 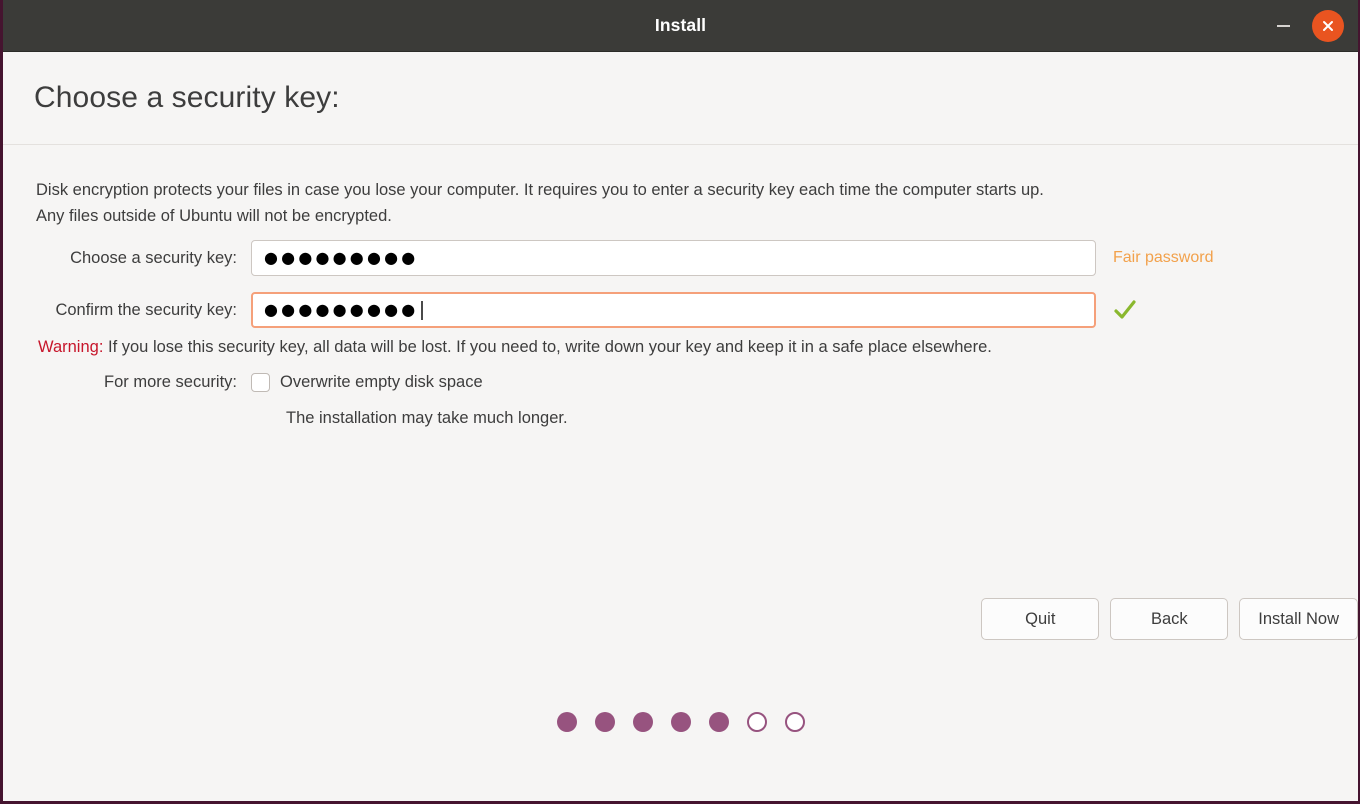 I want to click on install-now-button: Install Now, so click(x=1298, y=619).